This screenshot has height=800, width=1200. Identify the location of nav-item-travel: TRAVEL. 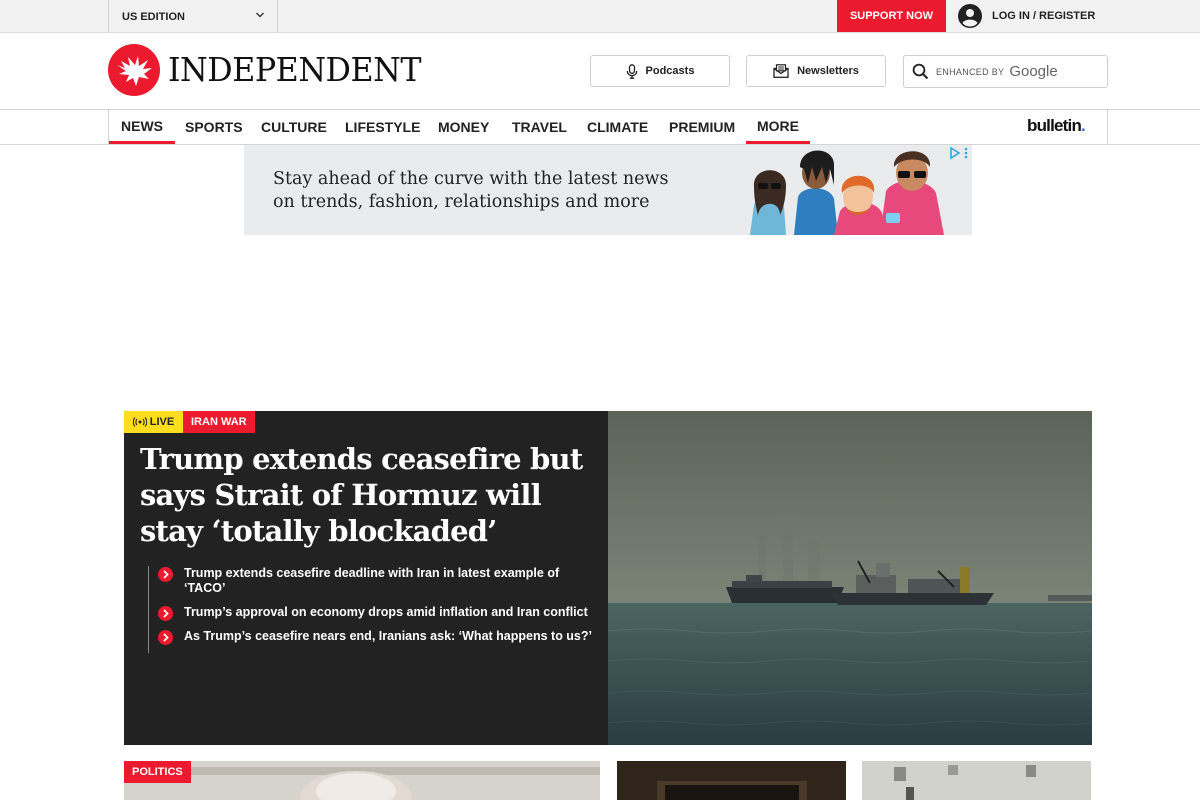
(539, 127).